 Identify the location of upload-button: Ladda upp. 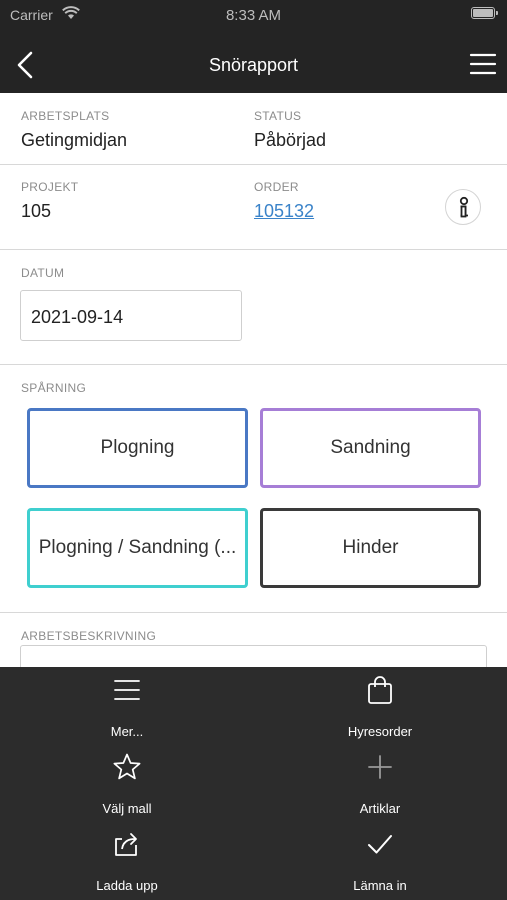
(127, 862).